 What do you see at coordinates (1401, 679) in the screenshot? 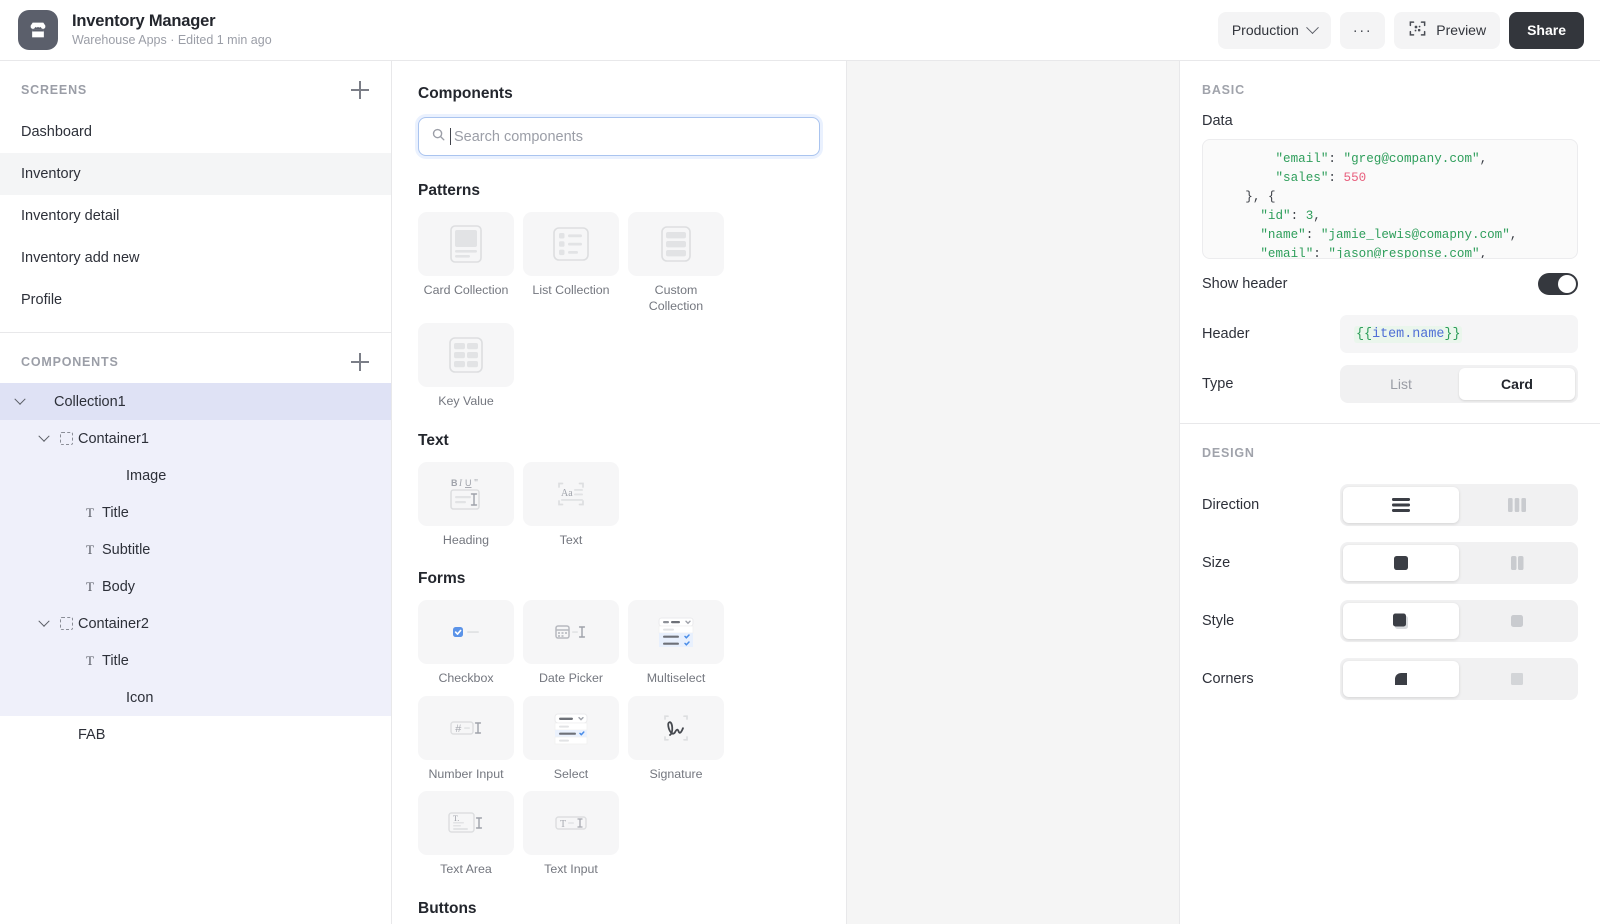
I see `corners-rounded-icon` at bounding box center [1401, 679].